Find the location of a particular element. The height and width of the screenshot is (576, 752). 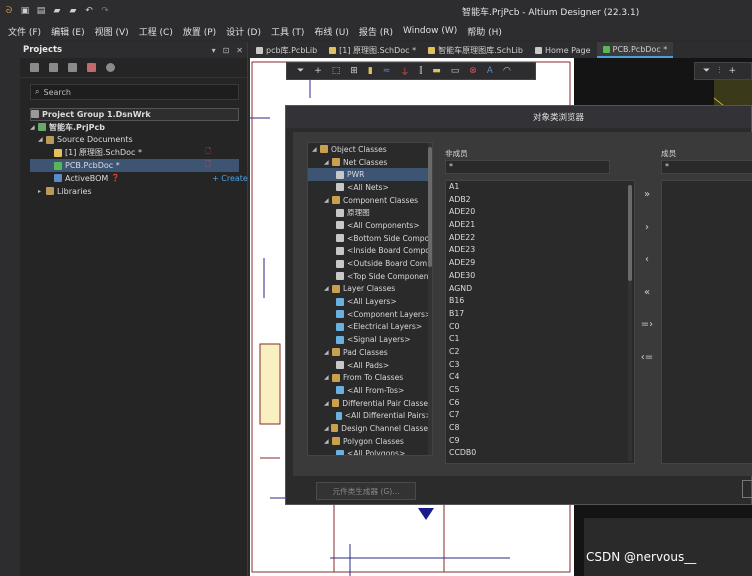

nonmember-item: ADE20 is located at coordinates (540, 212).